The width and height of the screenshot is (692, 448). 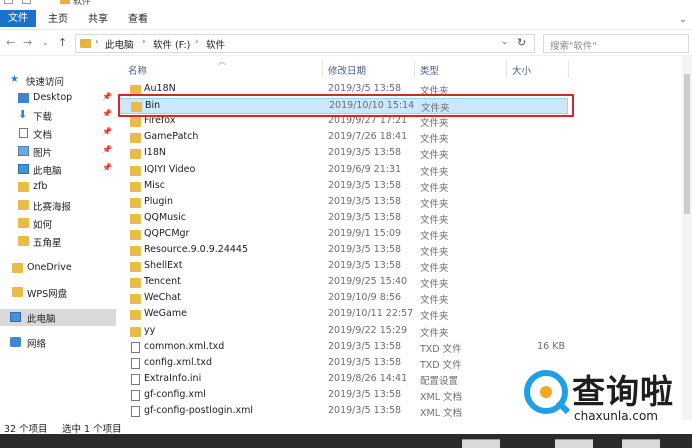 What do you see at coordinates (505, 42) in the screenshot?
I see `address-dropdown-icon: ⌄` at bounding box center [505, 42].